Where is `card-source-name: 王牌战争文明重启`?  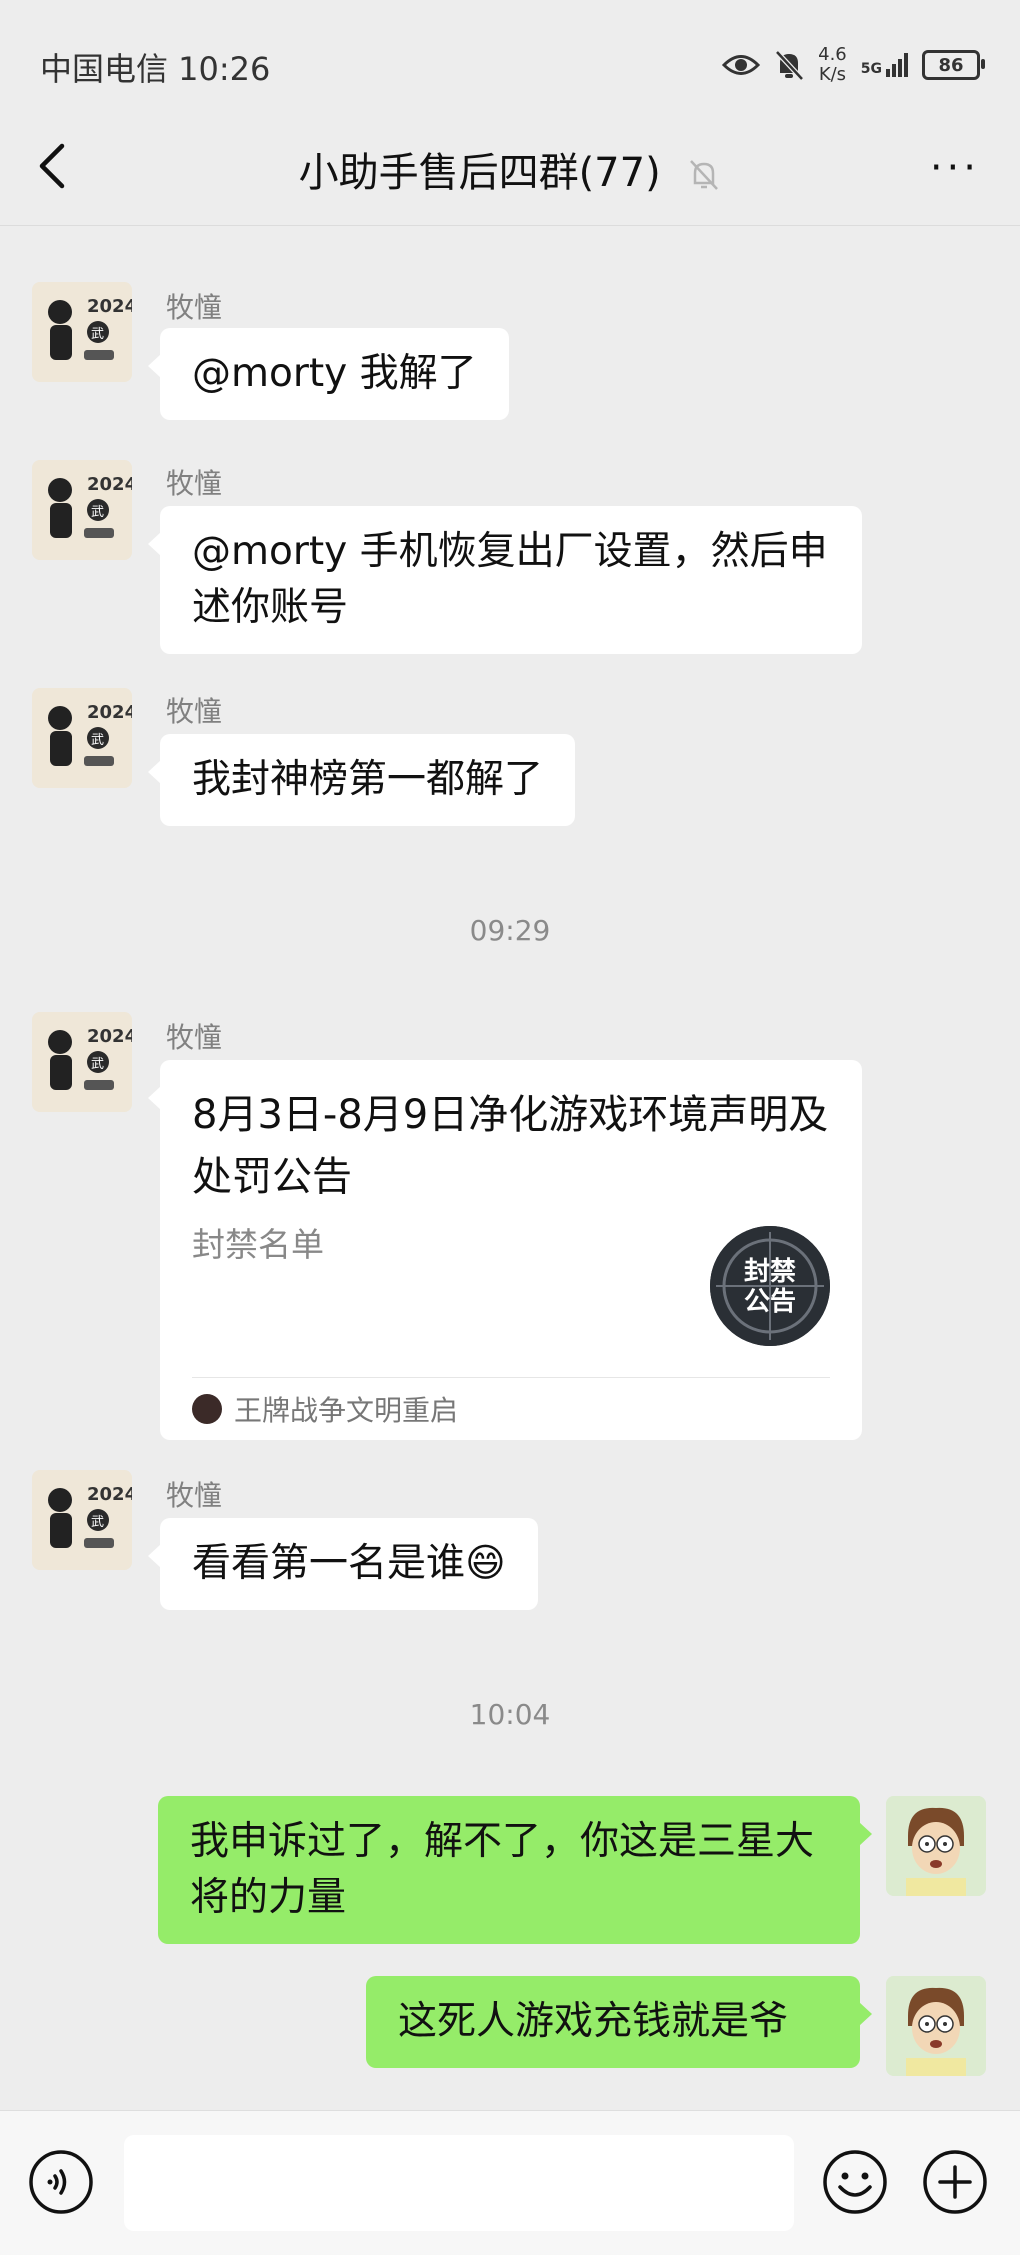
card-source-name: 王牌战争文明重启 is located at coordinates (346, 1410).